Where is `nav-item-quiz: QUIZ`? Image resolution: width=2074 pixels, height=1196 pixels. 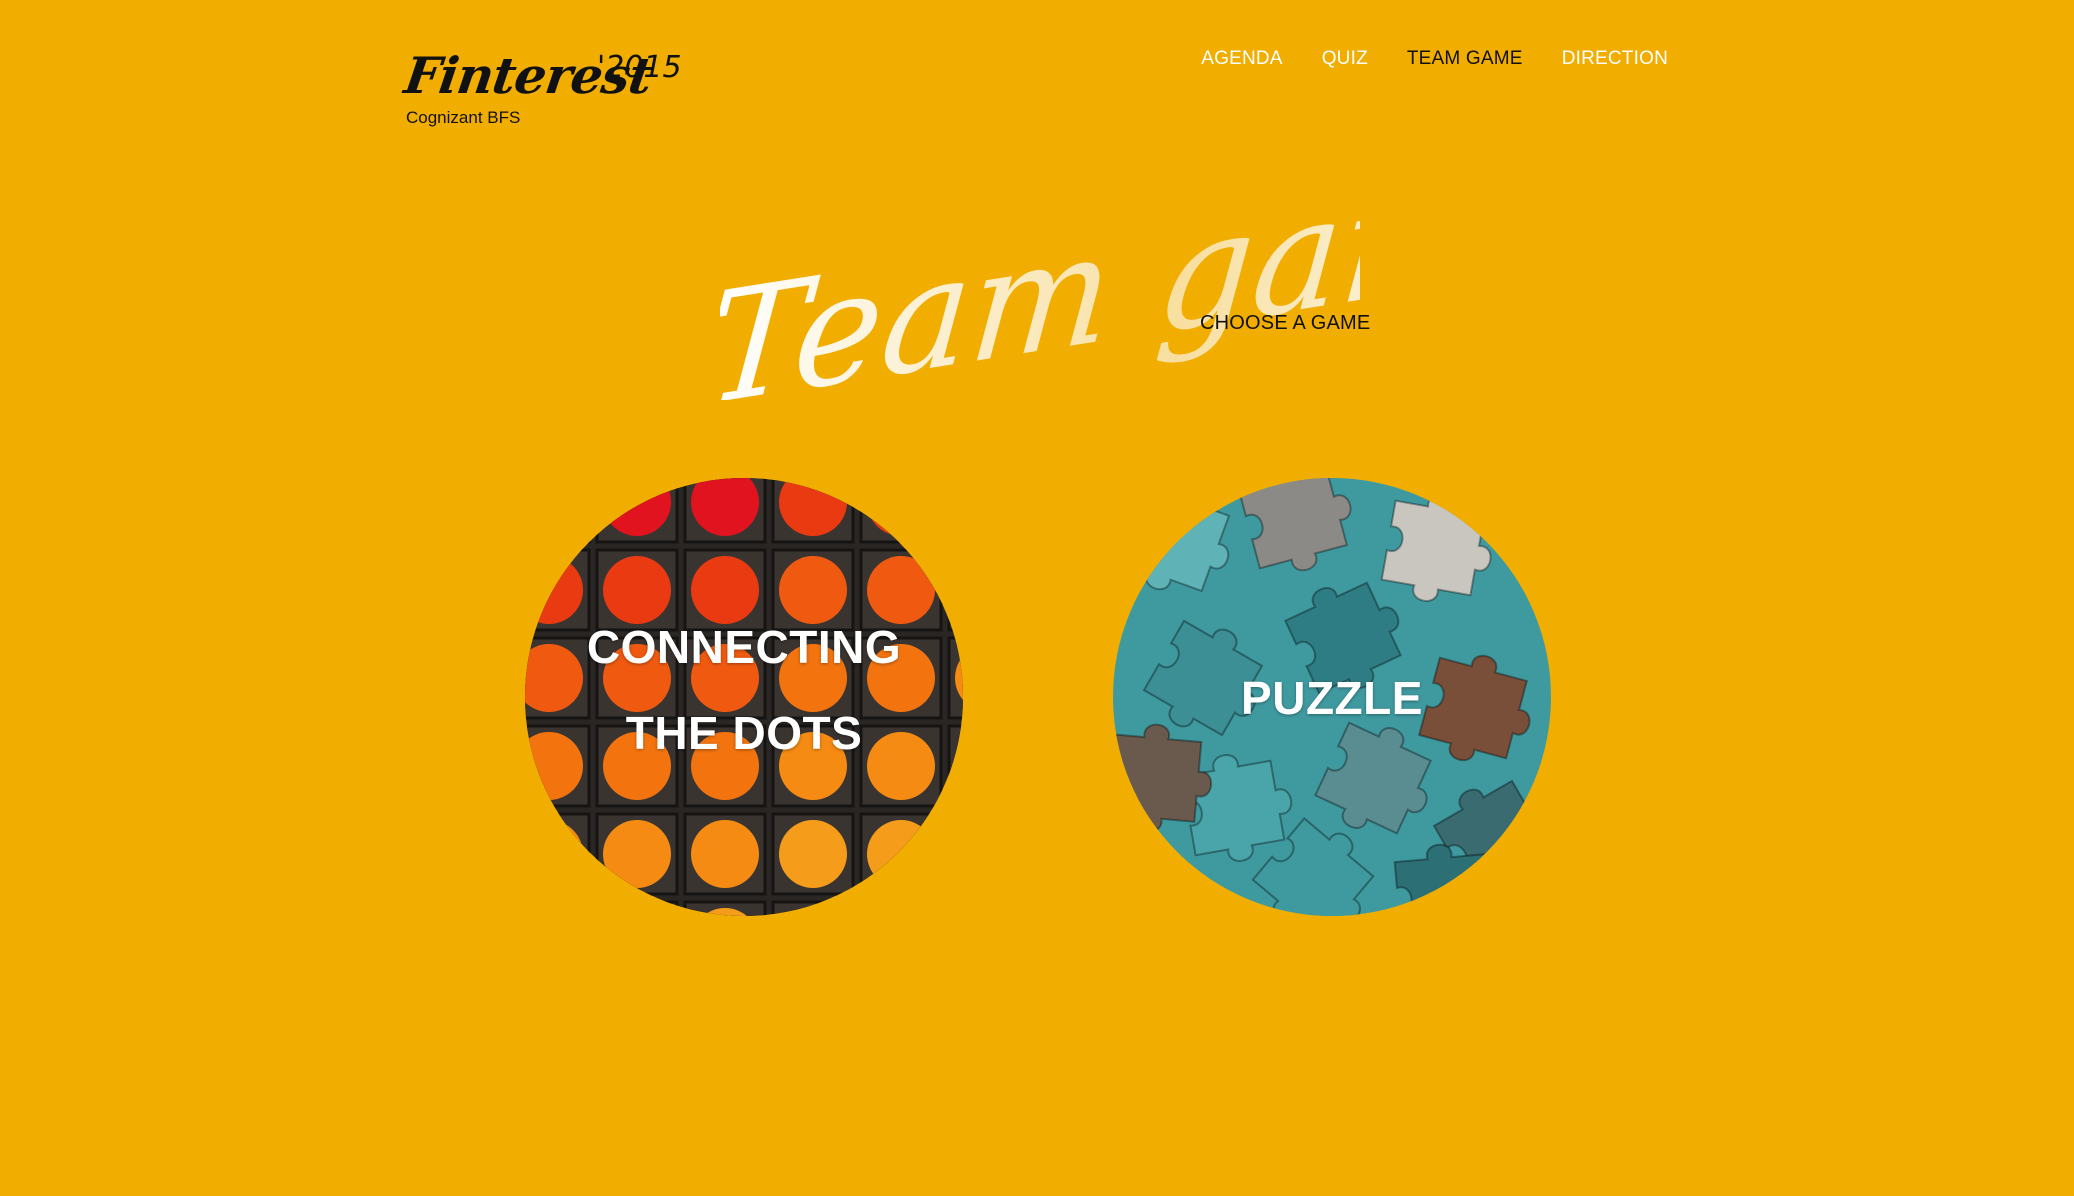
nav-item-quiz: QUIZ is located at coordinates (1345, 59).